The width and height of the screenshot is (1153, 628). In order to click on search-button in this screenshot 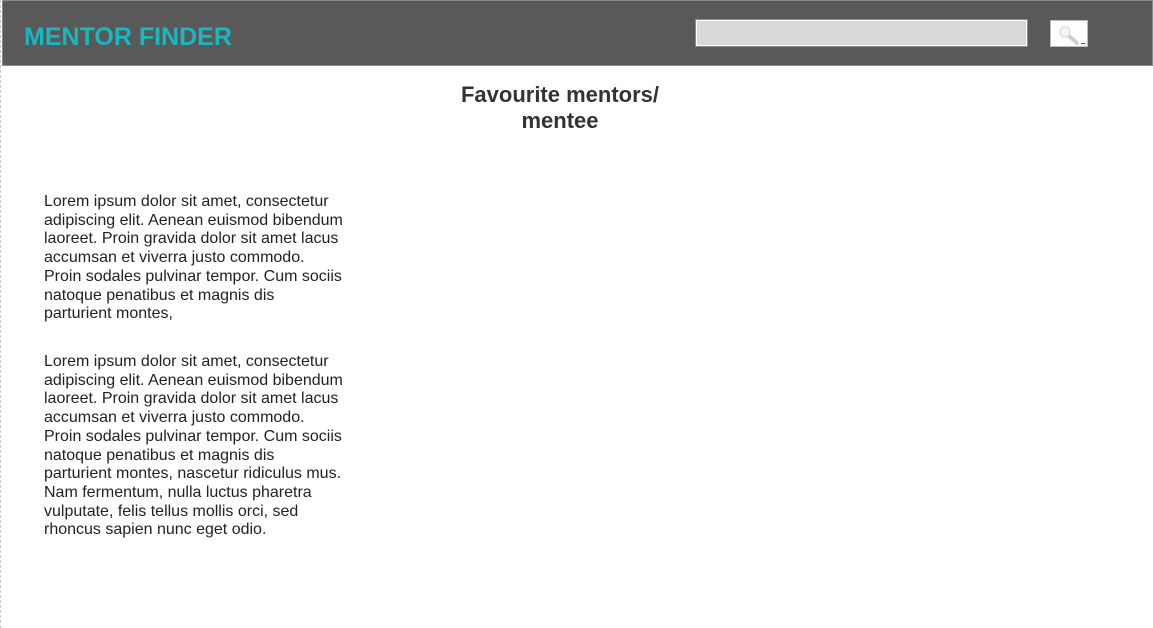, I will do `click(1069, 33)`.